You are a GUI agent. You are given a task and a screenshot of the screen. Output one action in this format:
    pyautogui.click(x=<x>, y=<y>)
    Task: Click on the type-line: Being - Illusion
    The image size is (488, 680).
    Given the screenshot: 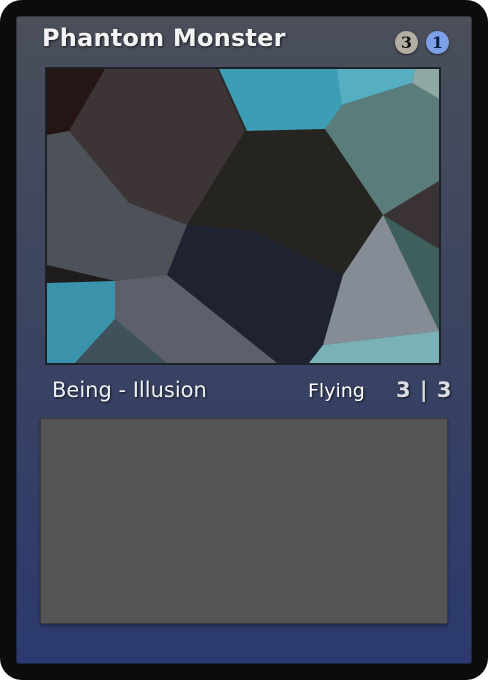 What is the action you would take?
    pyautogui.click(x=129, y=390)
    